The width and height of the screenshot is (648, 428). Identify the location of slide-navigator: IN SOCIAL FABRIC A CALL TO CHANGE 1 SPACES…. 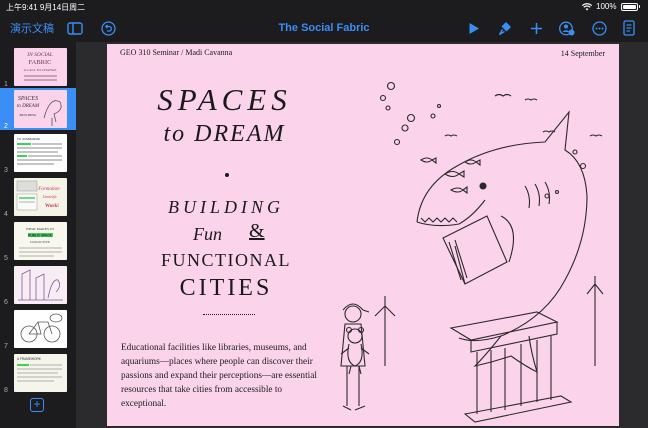
(38, 235).